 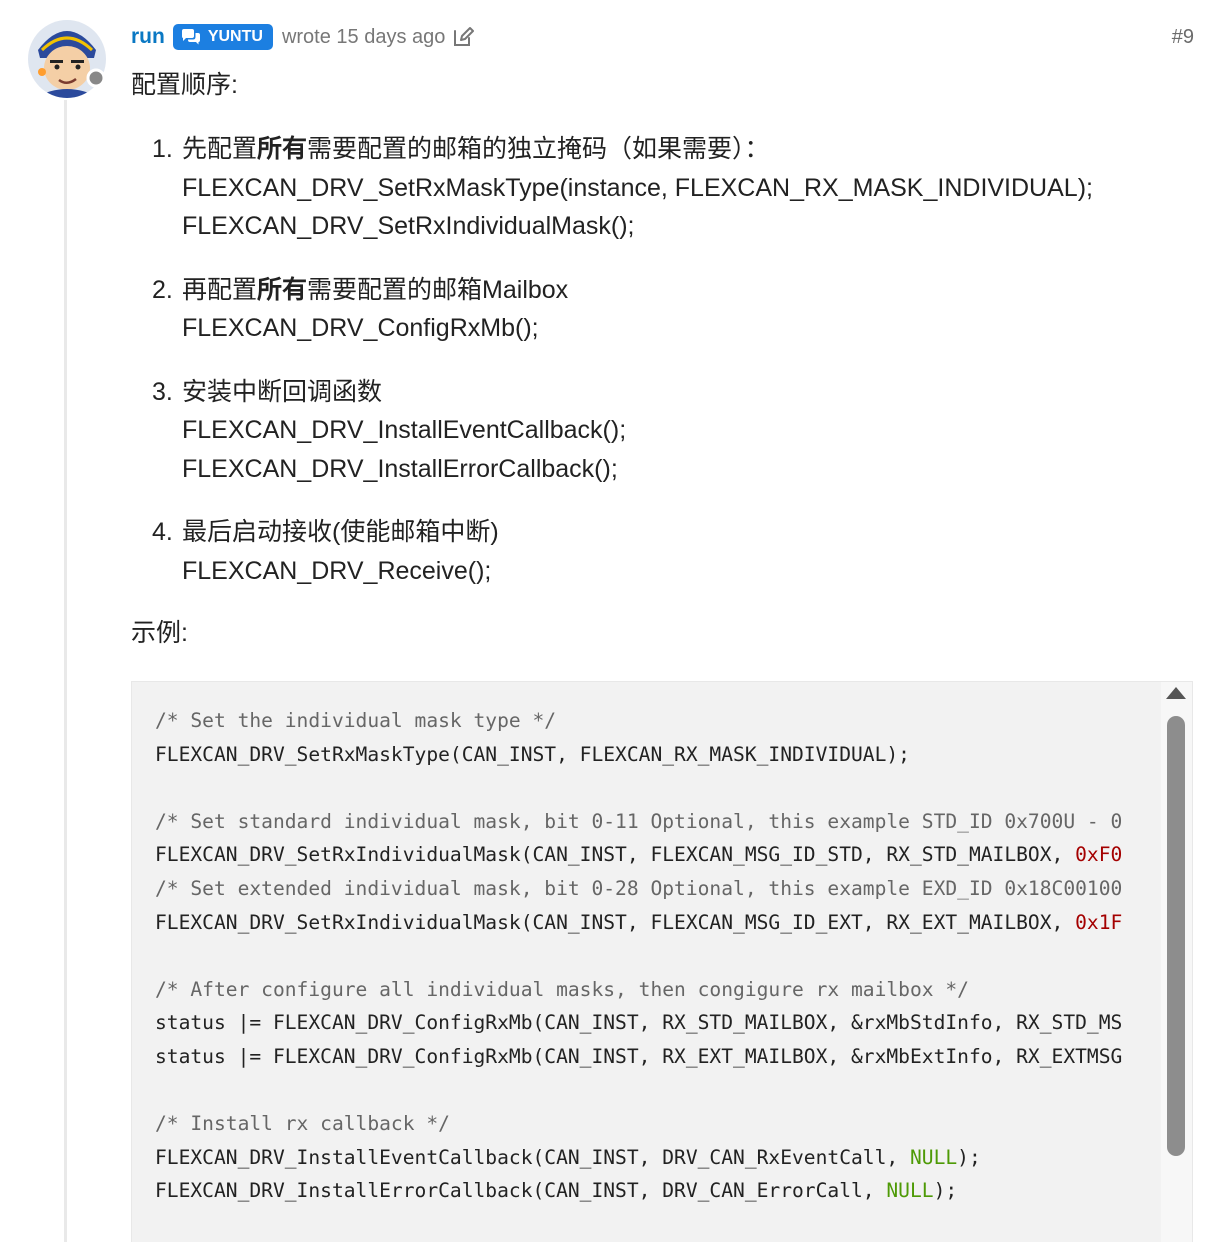 I want to click on user-avatar, so click(x=67, y=59).